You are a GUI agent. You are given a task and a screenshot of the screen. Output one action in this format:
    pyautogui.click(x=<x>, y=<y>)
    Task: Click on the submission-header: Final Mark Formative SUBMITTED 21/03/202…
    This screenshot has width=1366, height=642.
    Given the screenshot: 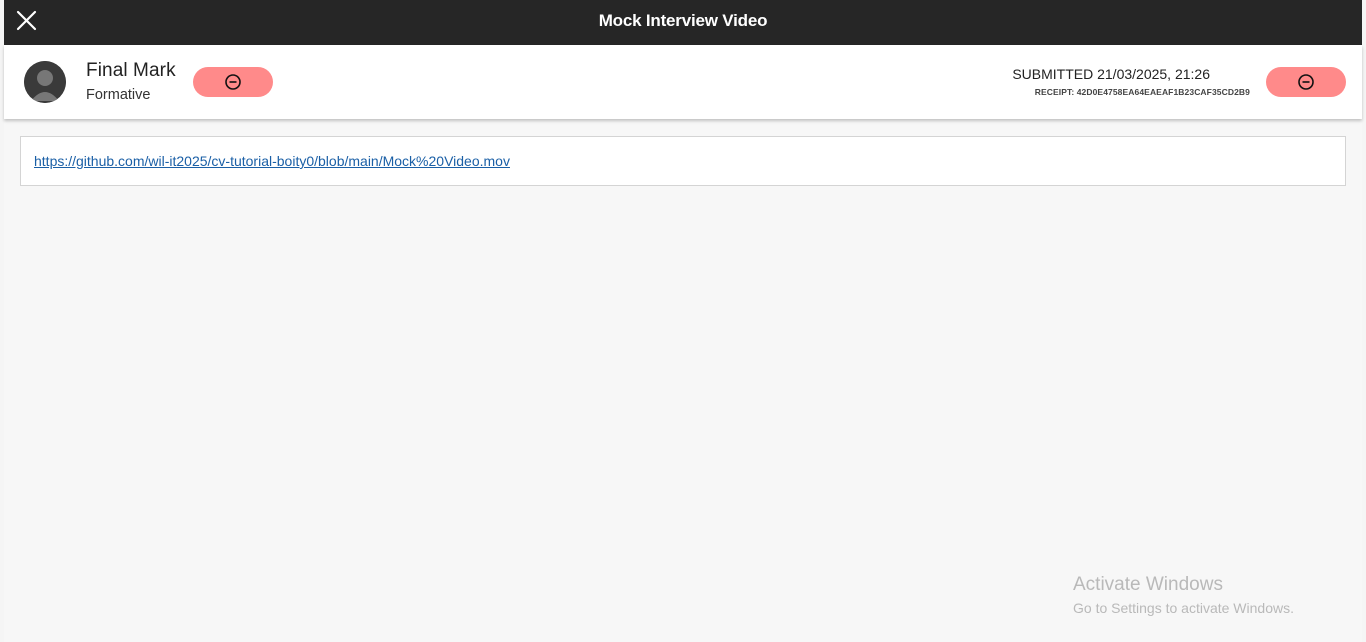 What is the action you would take?
    pyautogui.click(x=683, y=82)
    